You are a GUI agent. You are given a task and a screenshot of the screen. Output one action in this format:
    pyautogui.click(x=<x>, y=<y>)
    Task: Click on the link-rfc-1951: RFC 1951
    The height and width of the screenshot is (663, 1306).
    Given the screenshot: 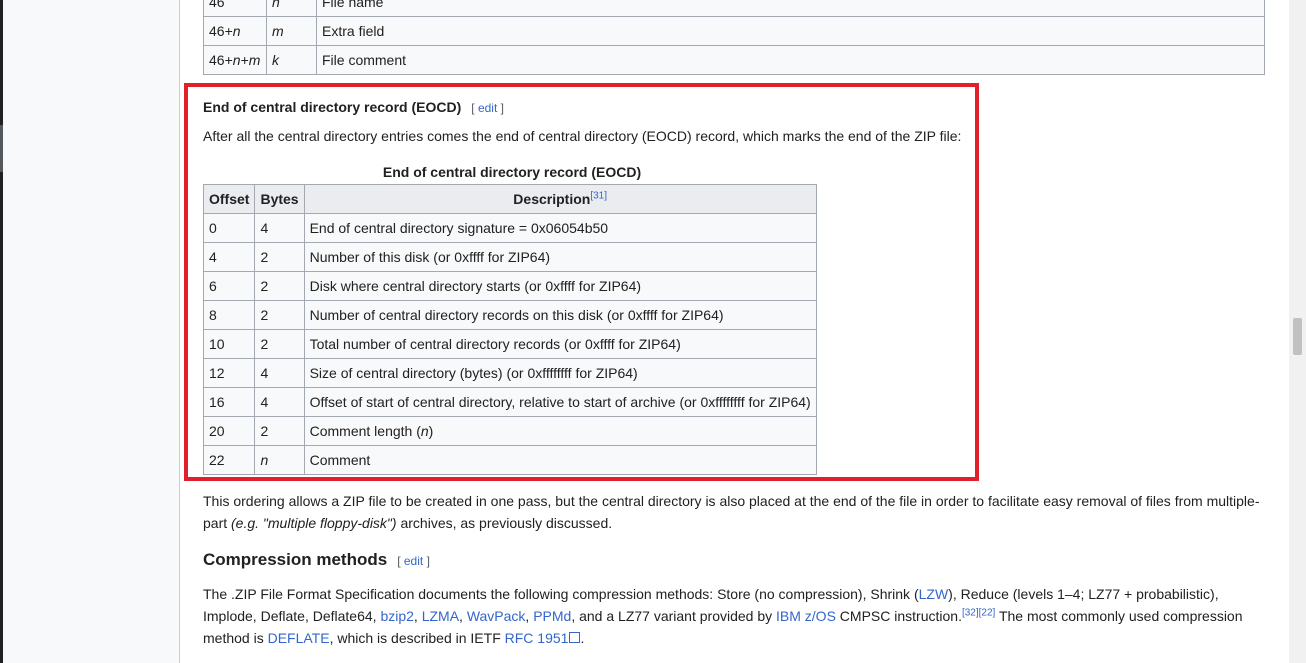 What is the action you would take?
    pyautogui.click(x=543, y=638)
    